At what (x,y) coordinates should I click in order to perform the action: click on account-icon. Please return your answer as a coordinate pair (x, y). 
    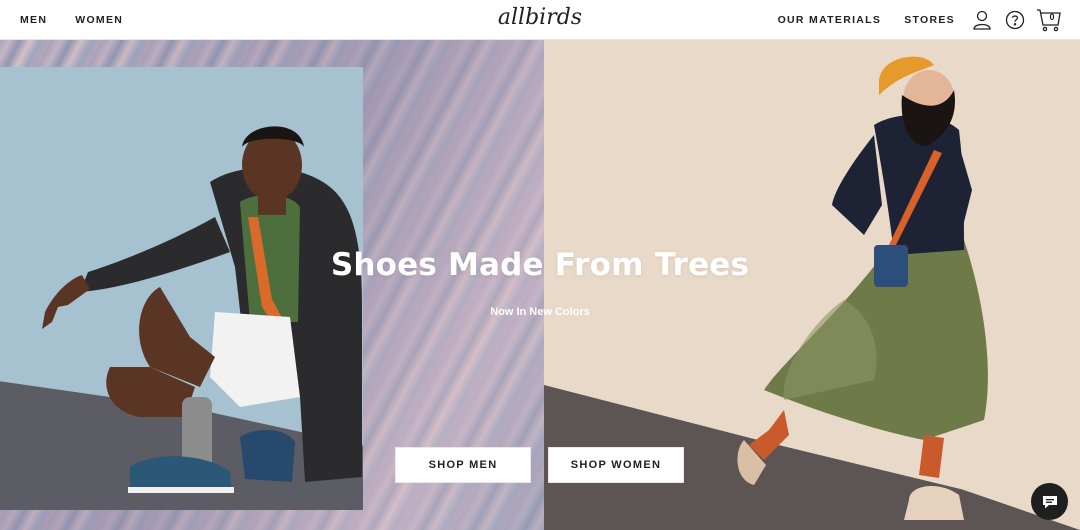
    Looking at the image, I should click on (982, 20).